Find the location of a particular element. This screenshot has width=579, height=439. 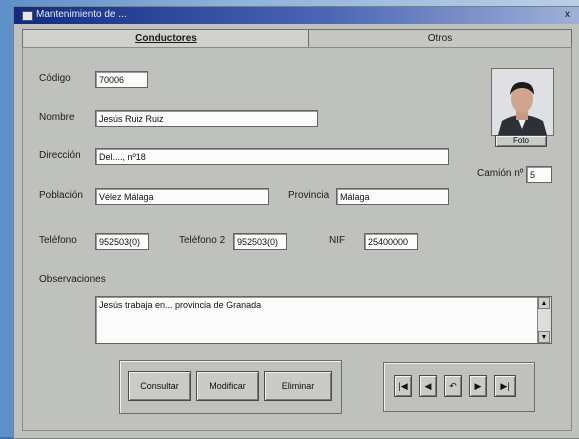

provincia-field: Málaga is located at coordinates (392, 196).